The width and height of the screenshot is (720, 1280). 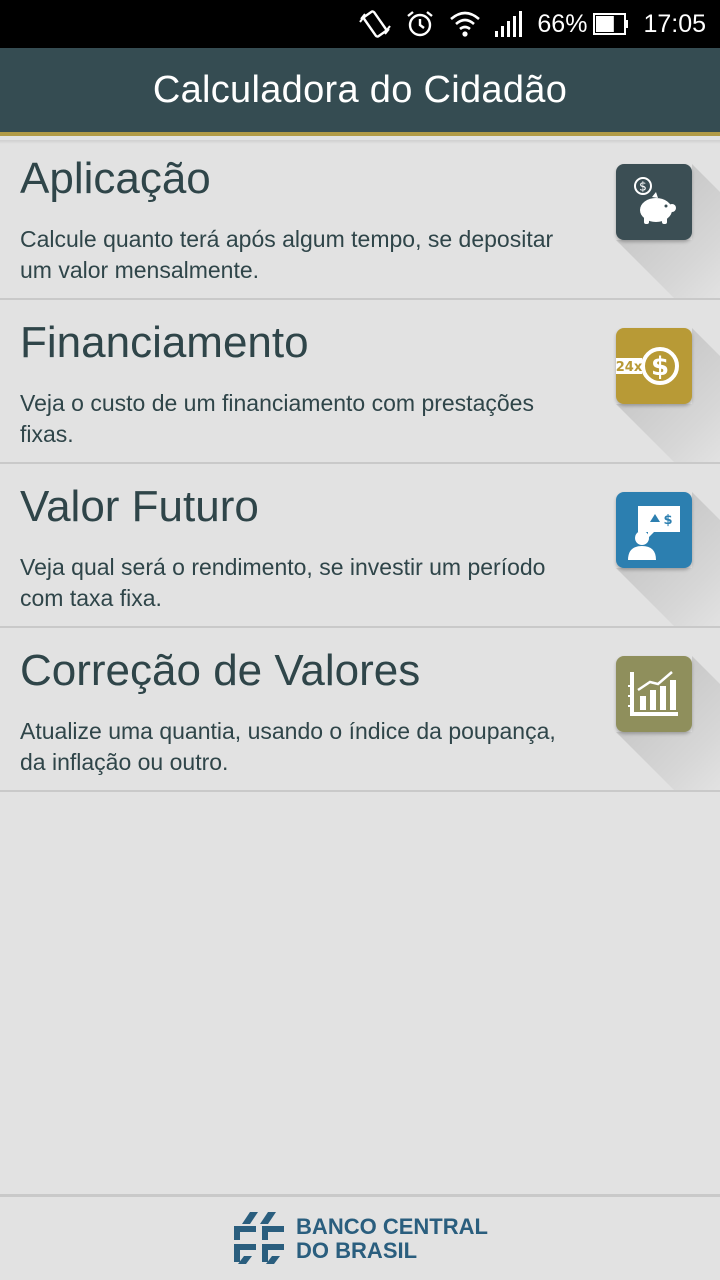 I want to click on signal-icon, so click(x=509, y=24).